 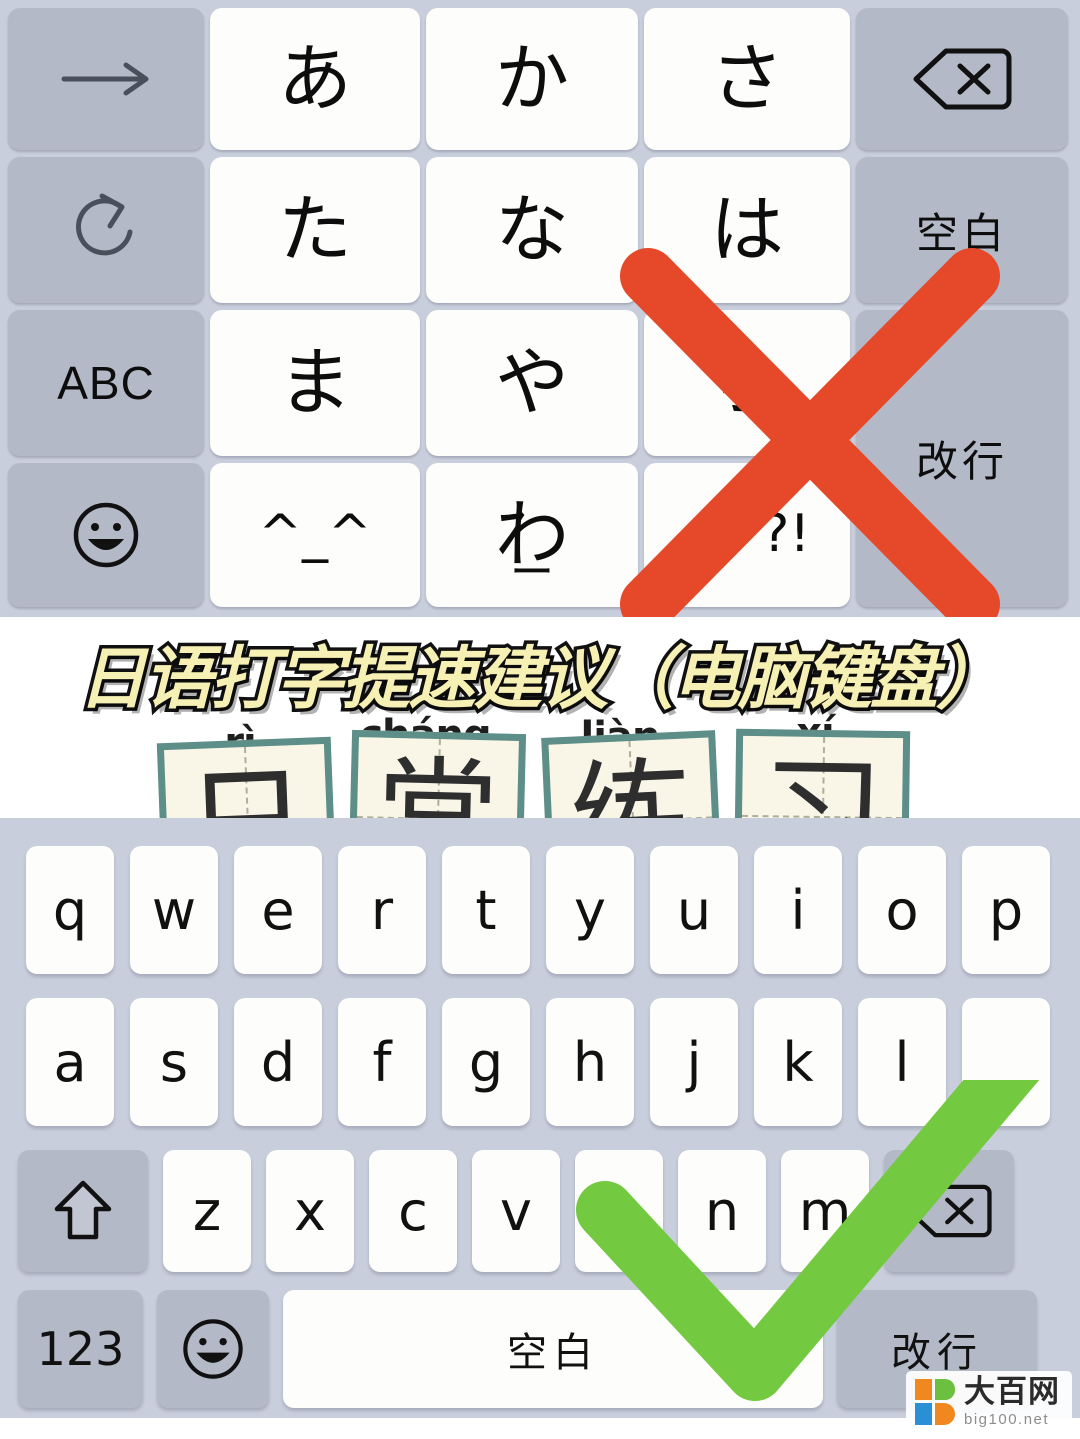 I want to click on undo-key, so click(x=106, y=230).